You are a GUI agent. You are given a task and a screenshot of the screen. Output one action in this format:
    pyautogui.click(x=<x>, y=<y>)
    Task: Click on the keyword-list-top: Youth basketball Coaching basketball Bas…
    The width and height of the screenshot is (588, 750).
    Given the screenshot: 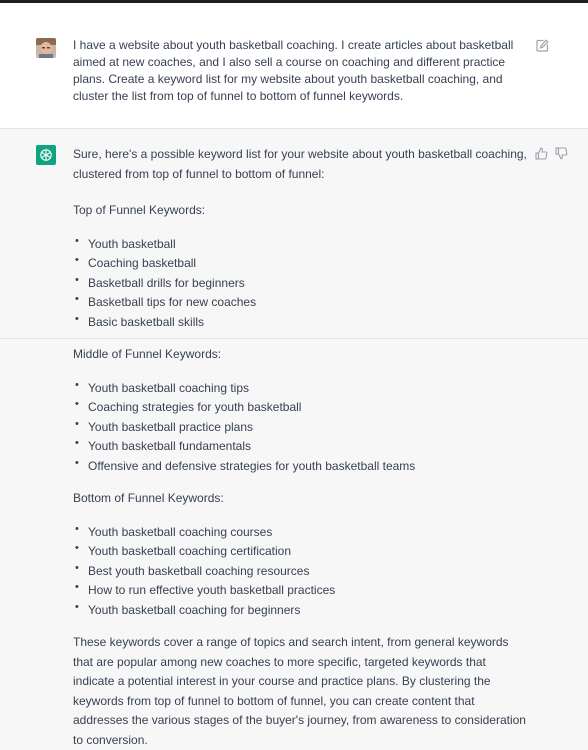 What is the action you would take?
    pyautogui.click(x=300, y=282)
    